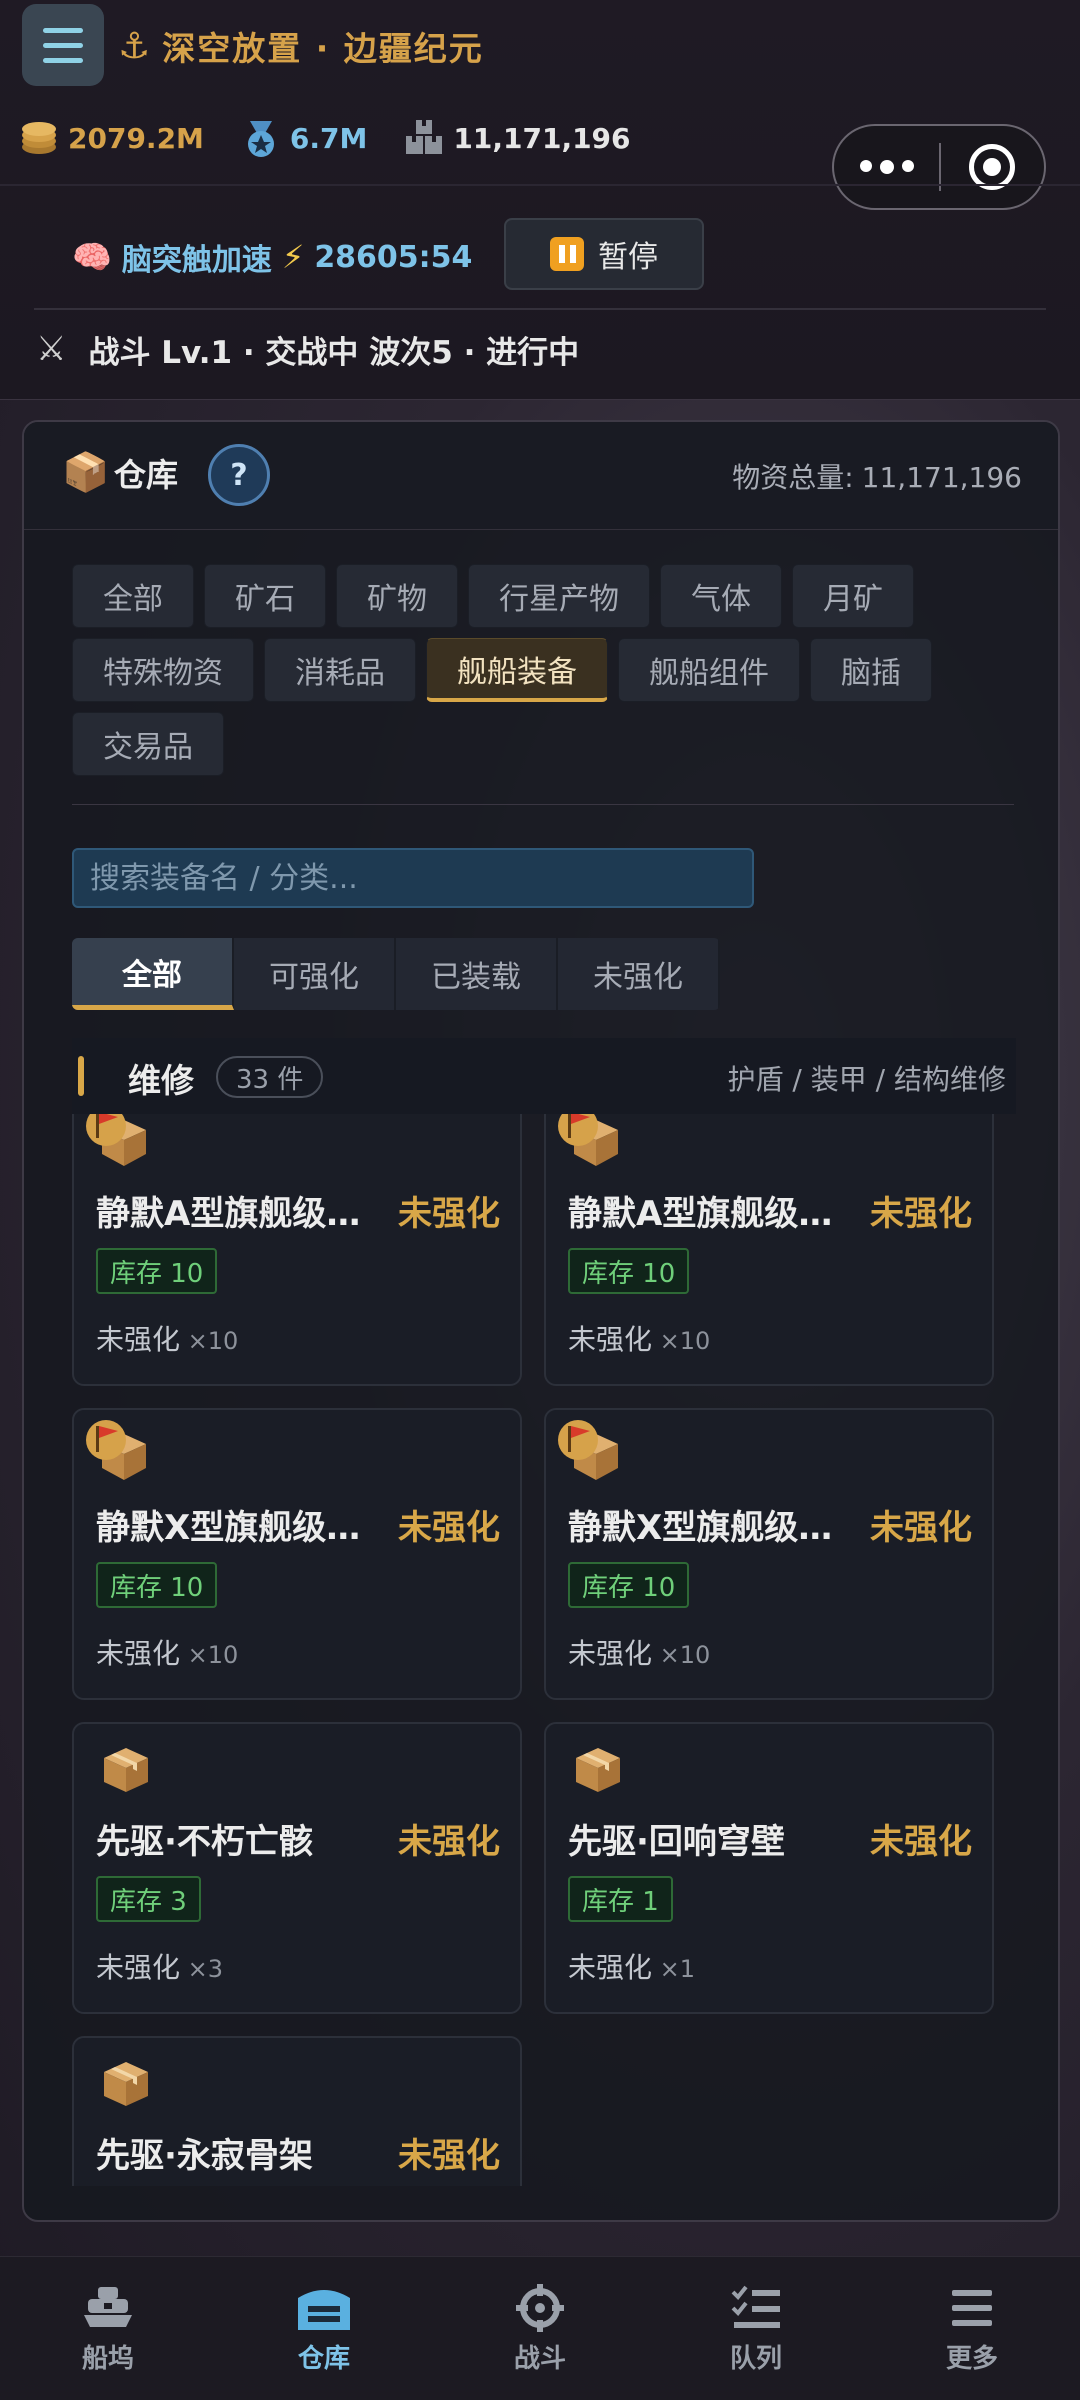 This screenshot has width=1080, height=2400. I want to click on category-tab: 气体, so click(721, 596).